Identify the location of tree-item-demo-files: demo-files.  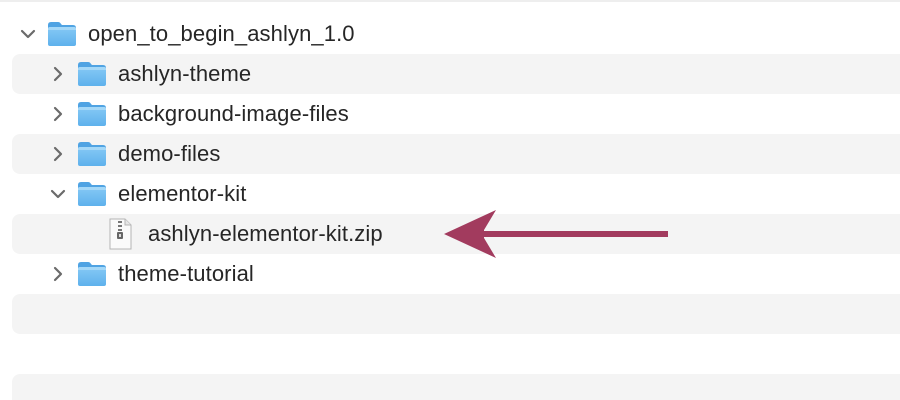
(134, 154).